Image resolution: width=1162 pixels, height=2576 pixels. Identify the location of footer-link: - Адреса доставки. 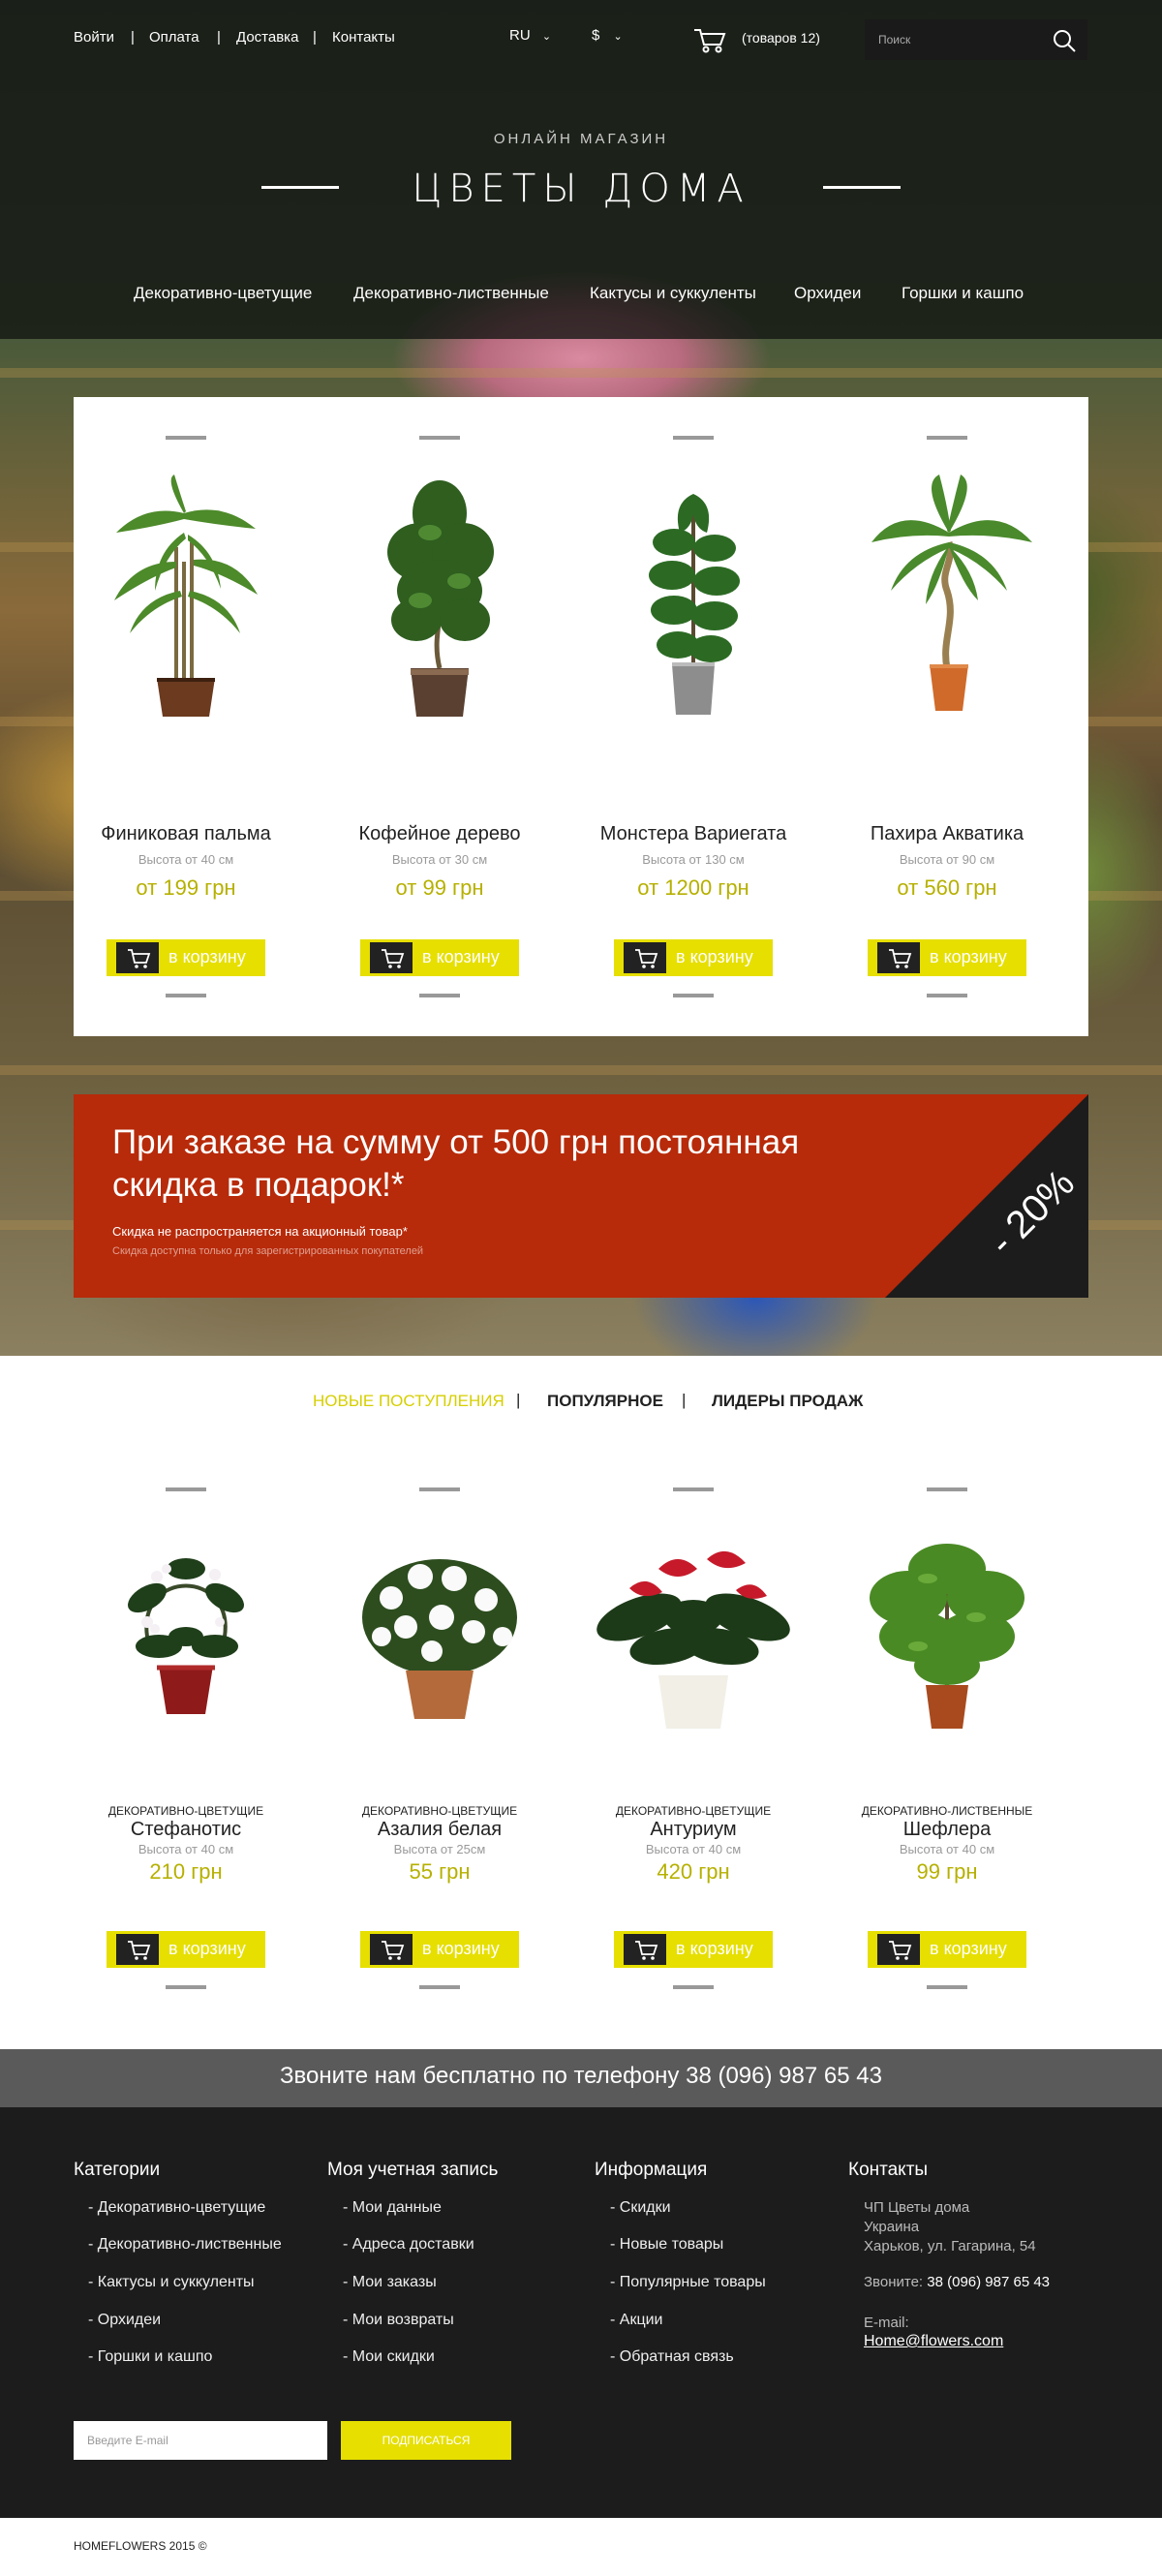
(409, 2245).